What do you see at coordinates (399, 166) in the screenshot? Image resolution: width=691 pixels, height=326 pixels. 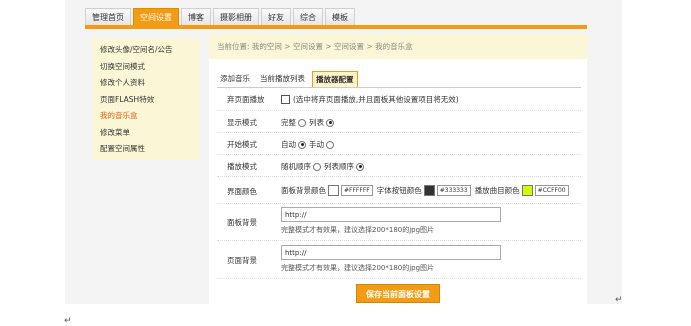 I see `row-play-order: 播放模式 随机顺序 列表顺序` at bounding box center [399, 166].